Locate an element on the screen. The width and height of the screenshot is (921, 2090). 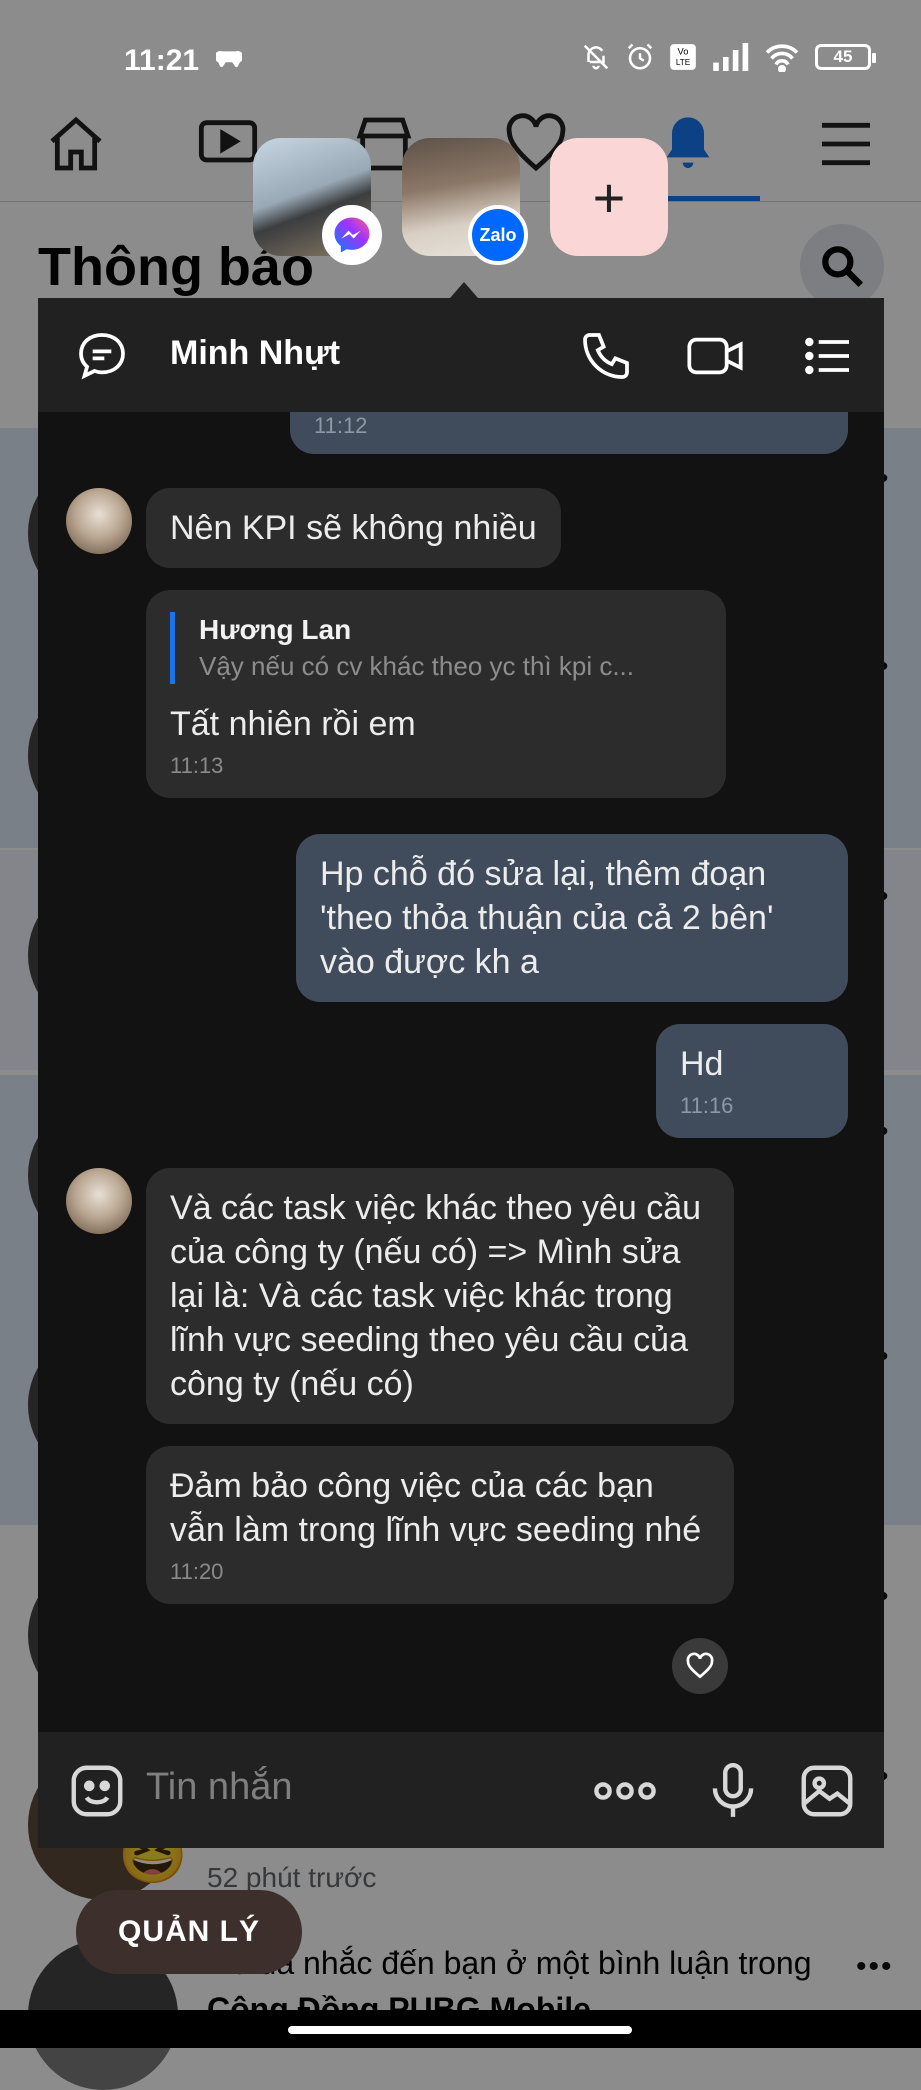
message-time: 11:12 is located at coordinates (341, 425).